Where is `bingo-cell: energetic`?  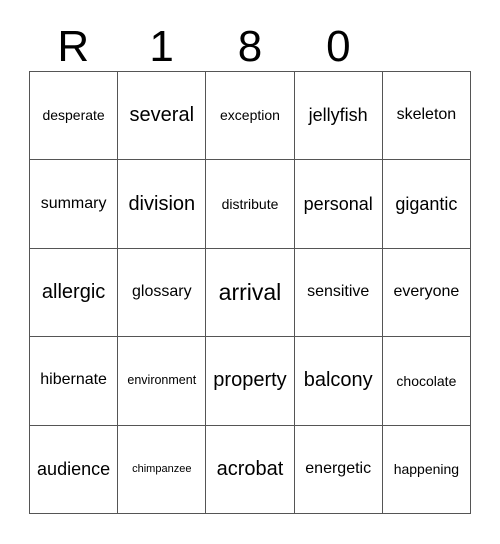
bingo-cell: energetic is located at coordinates (338, 469).